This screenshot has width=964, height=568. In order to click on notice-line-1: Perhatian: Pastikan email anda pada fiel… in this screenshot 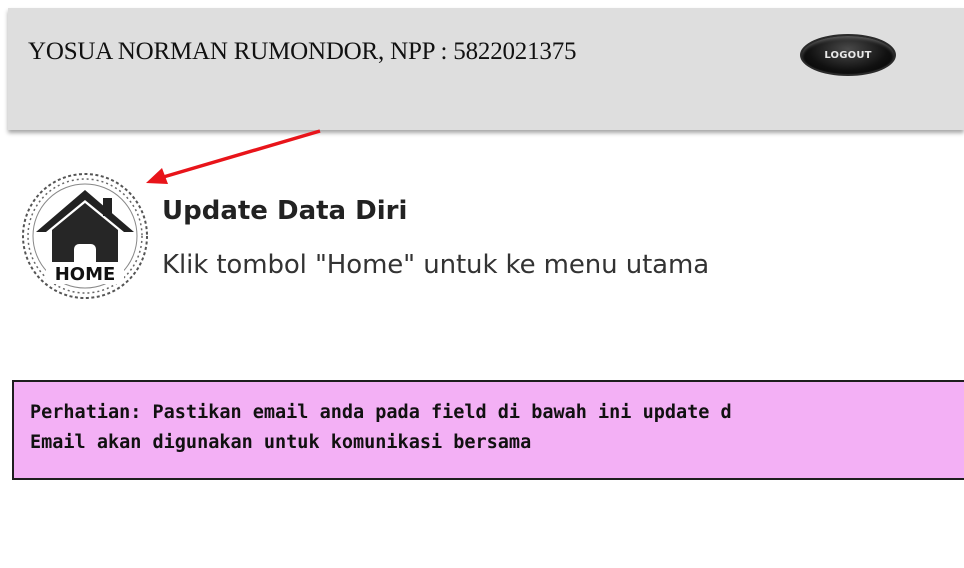, I will do `click(381, 412)`.